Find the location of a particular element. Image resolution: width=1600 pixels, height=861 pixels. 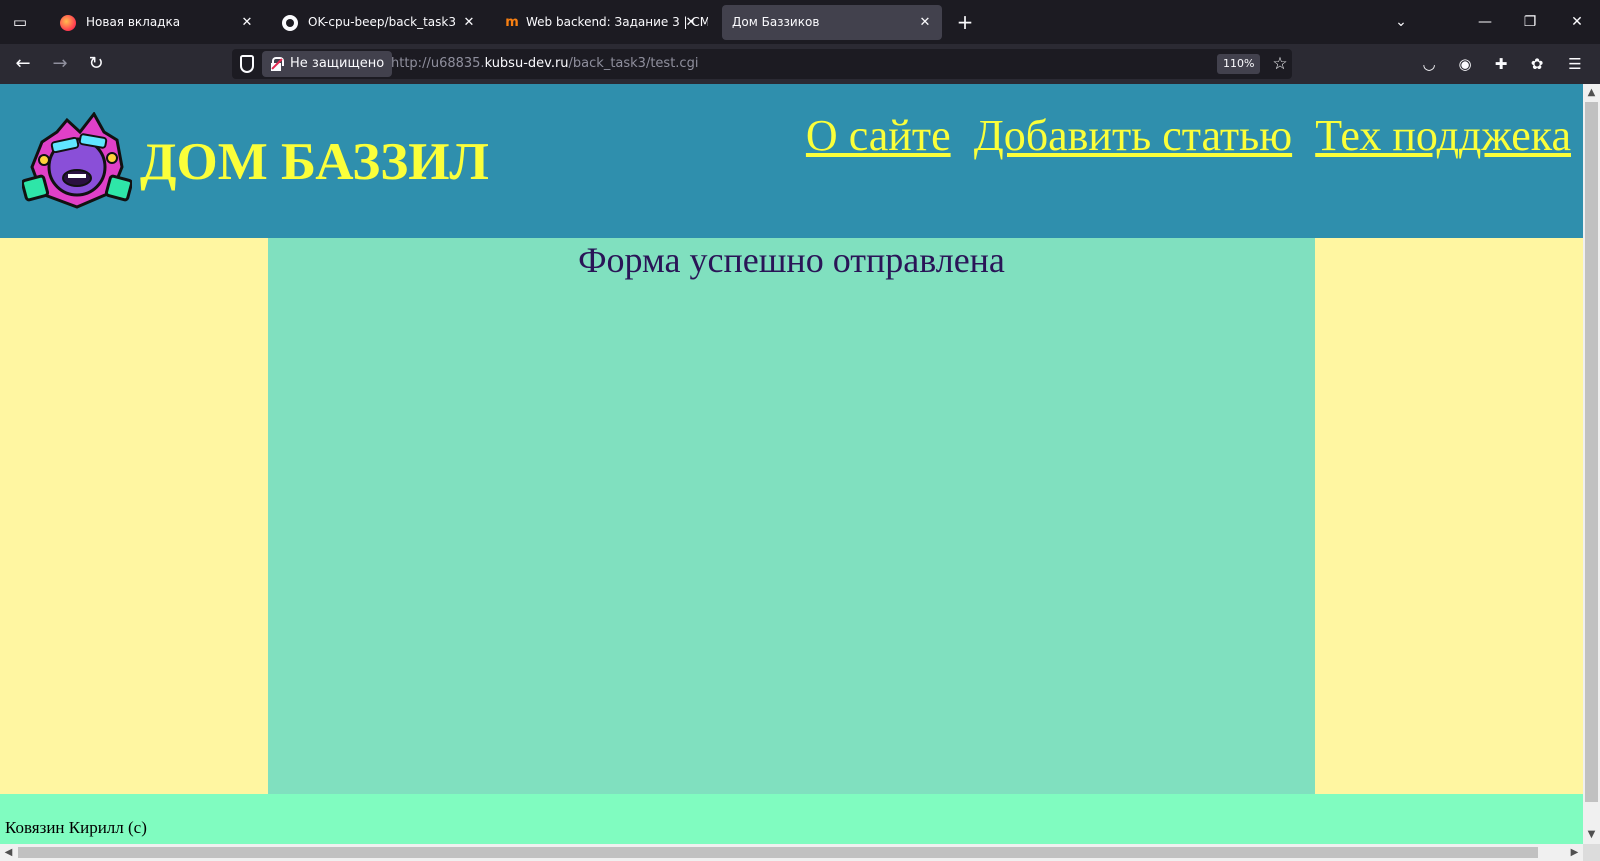

firefox-view-icon: ▭ is located at coordinates (20, 22).